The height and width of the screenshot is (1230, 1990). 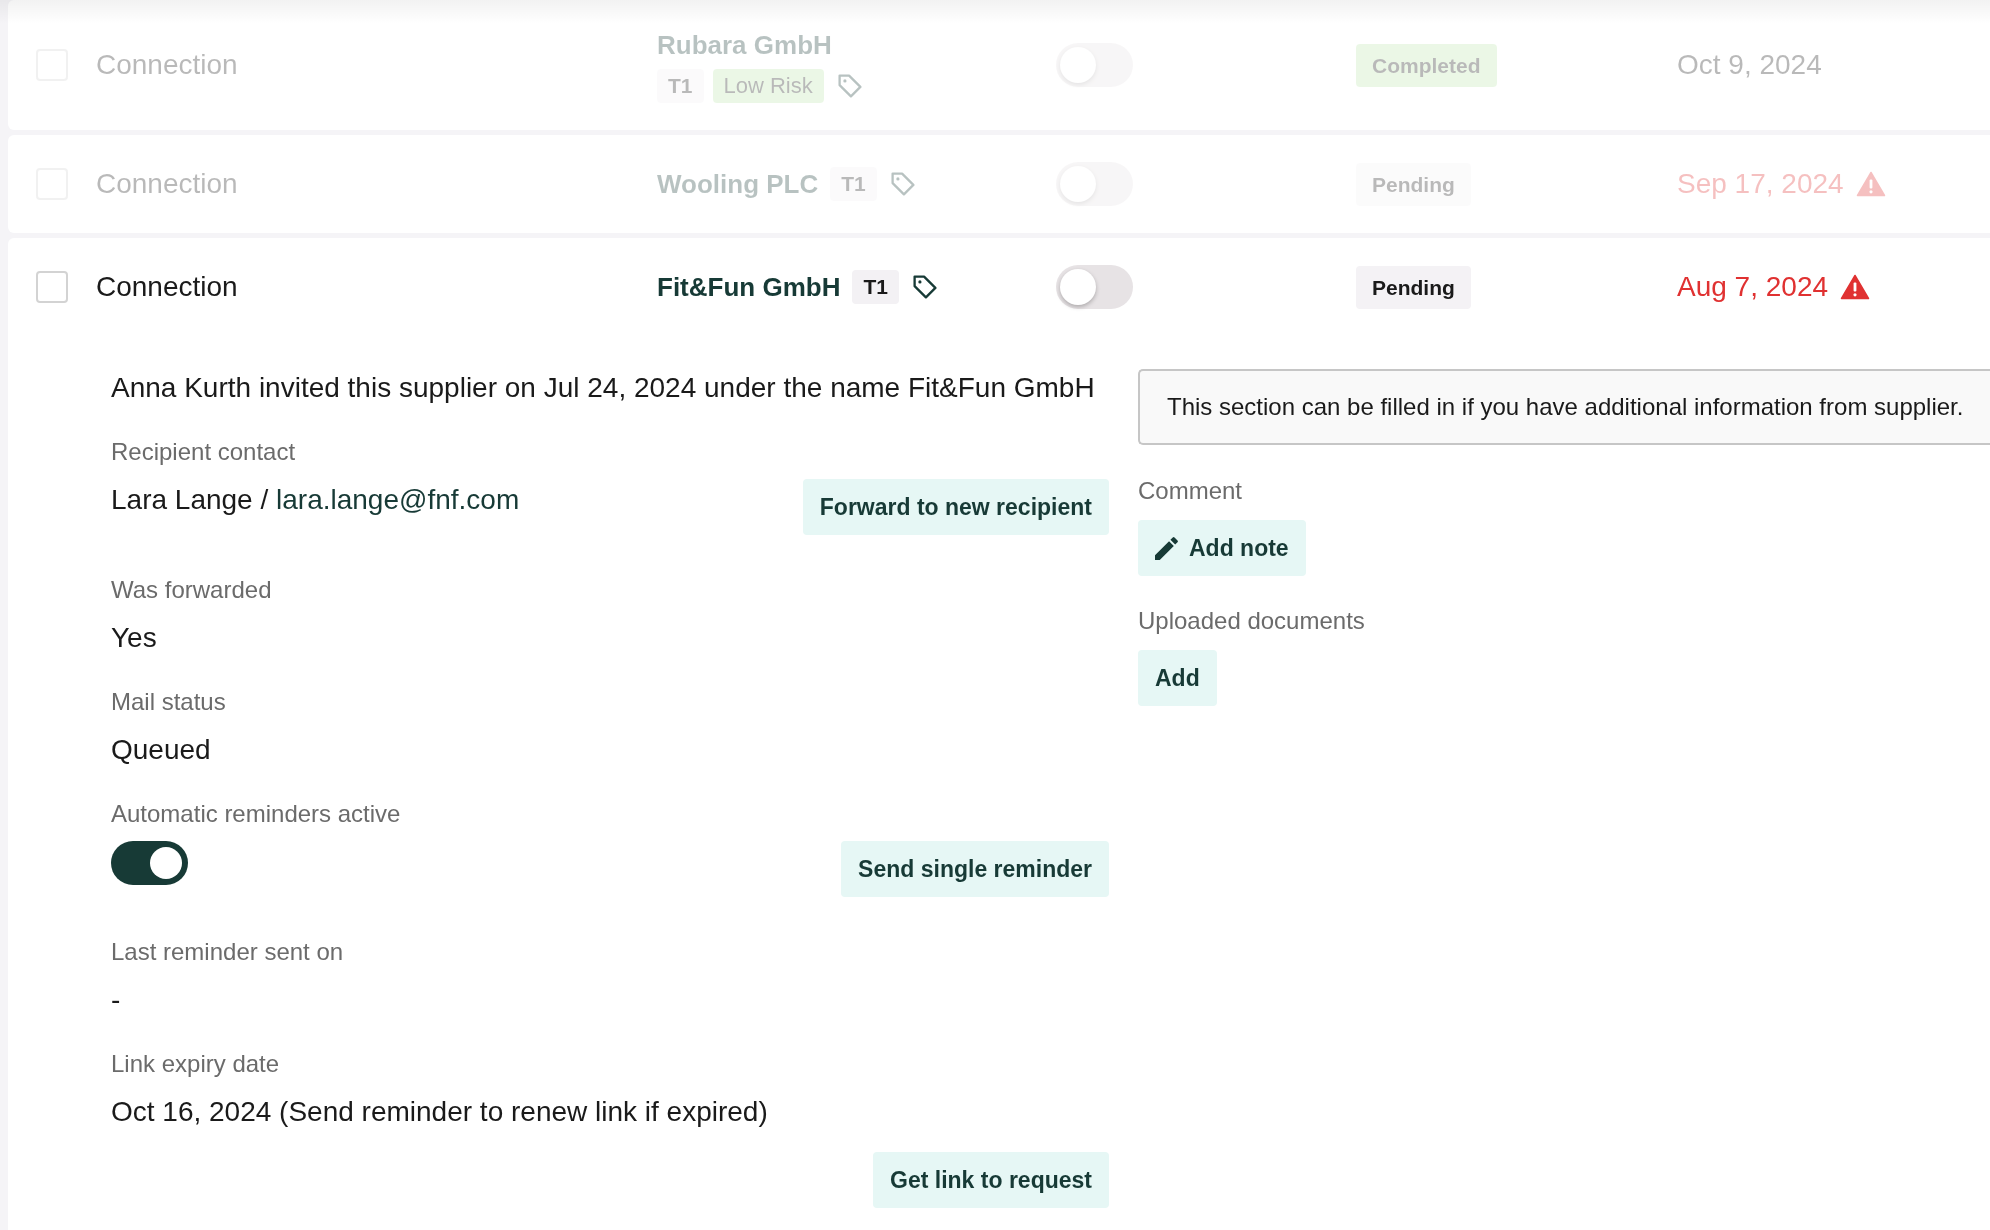 What do you see at coordinates (1749, 65) in the screenshot?
I see `due-date: Oct 9, 2024` at bounding box center [1749, 65].